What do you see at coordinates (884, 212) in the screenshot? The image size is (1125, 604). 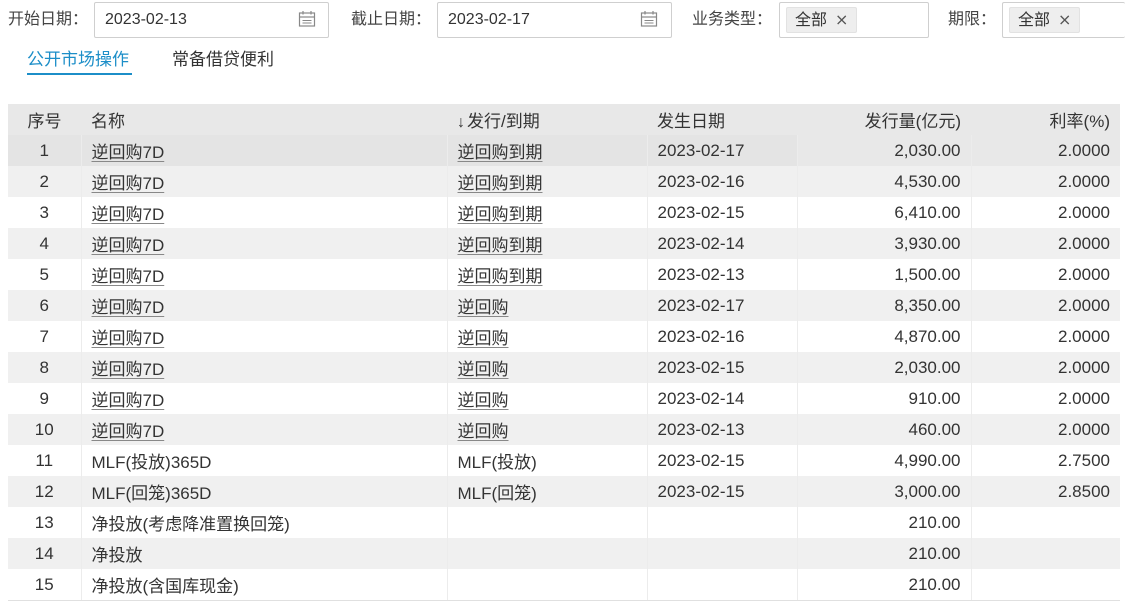 I see `cell-amount: 6,410.00` at bounding box center [884, 212].